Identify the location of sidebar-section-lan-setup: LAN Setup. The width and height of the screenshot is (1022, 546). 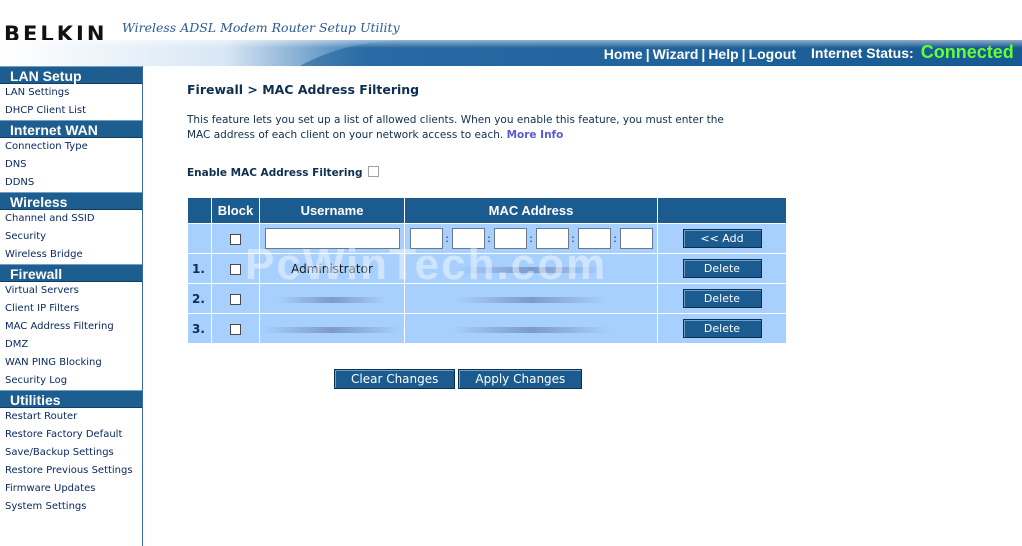
(71, 75).